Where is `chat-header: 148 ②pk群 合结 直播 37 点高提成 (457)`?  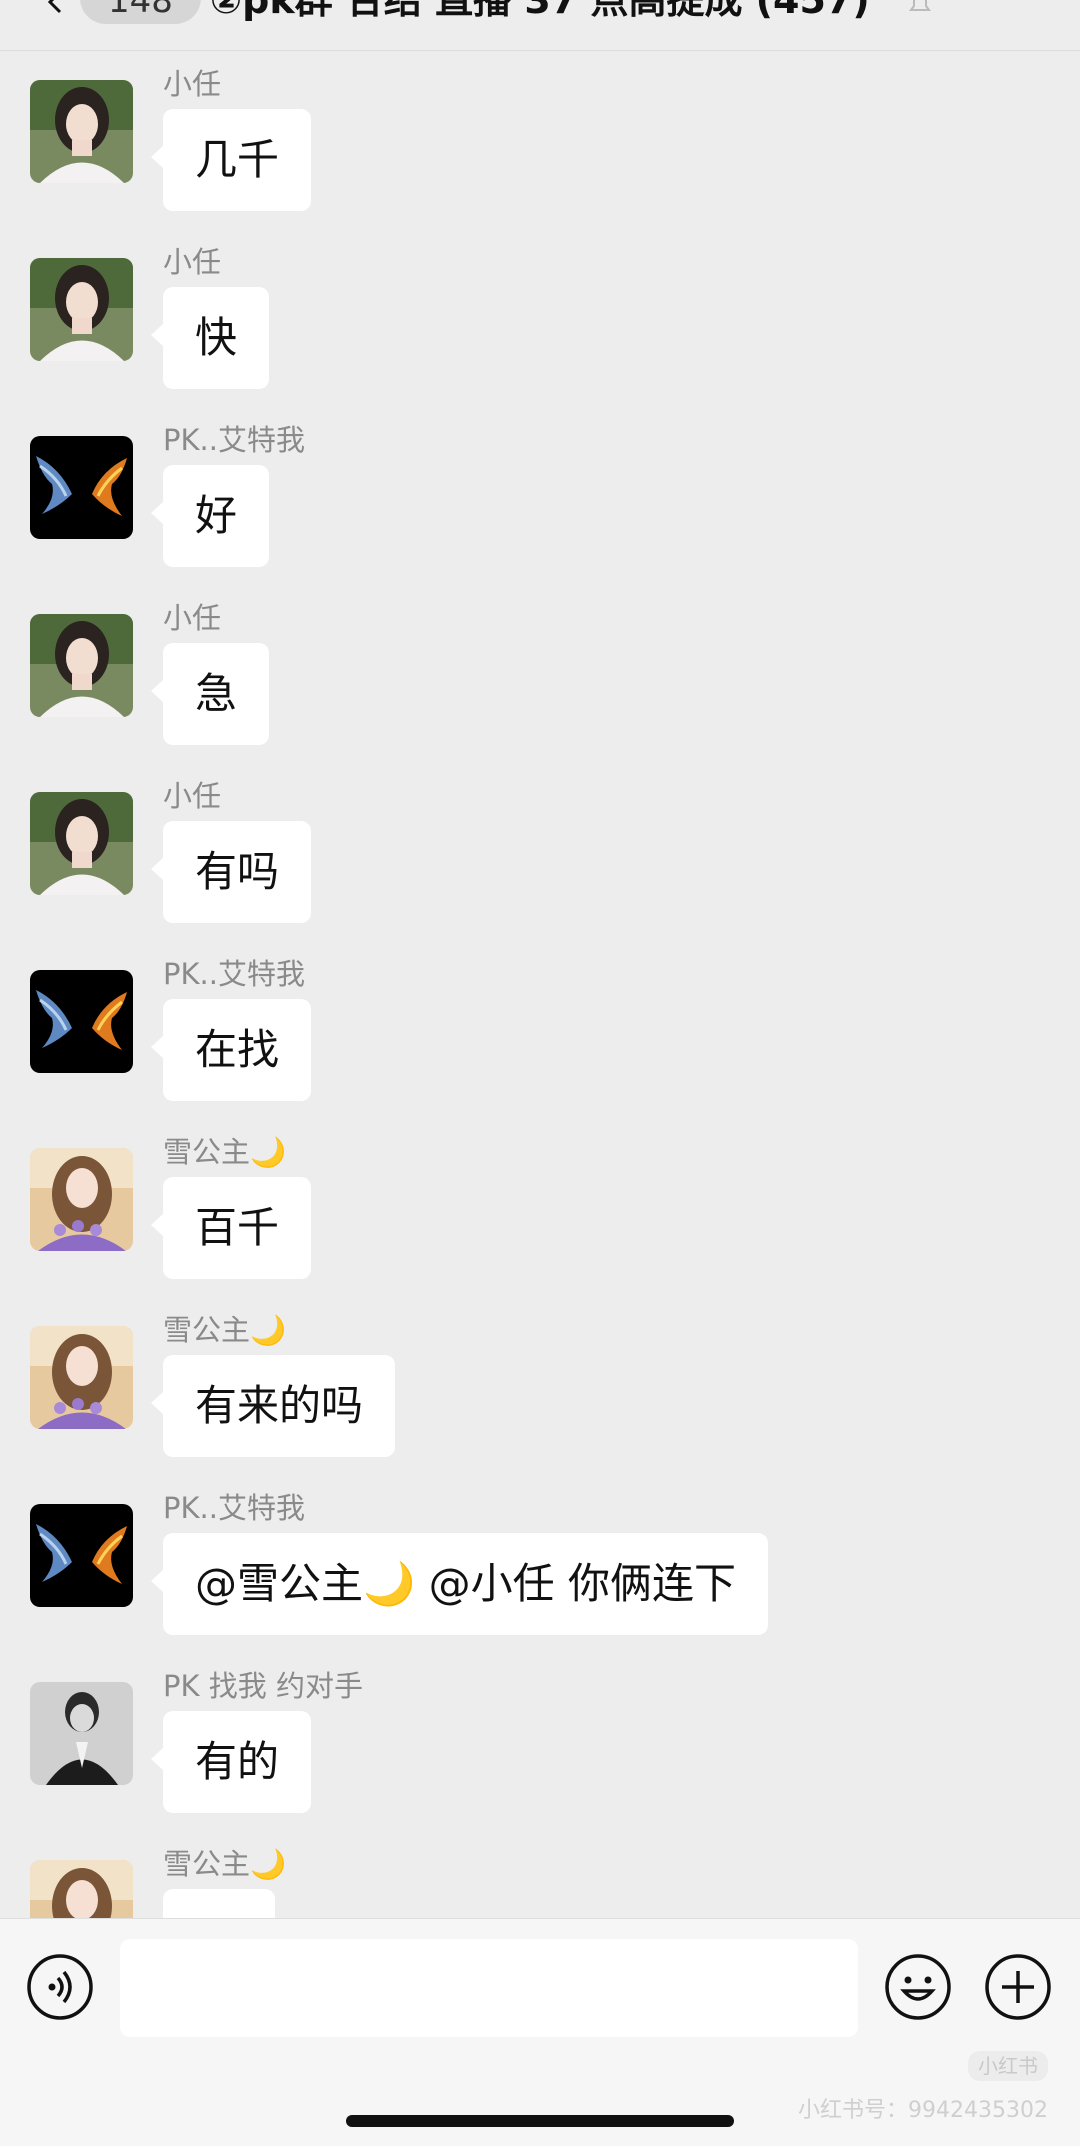 chat-header: 148 ②pk群 合结 直播 37 点高提成 (457) is located at coordinates (540, 25).